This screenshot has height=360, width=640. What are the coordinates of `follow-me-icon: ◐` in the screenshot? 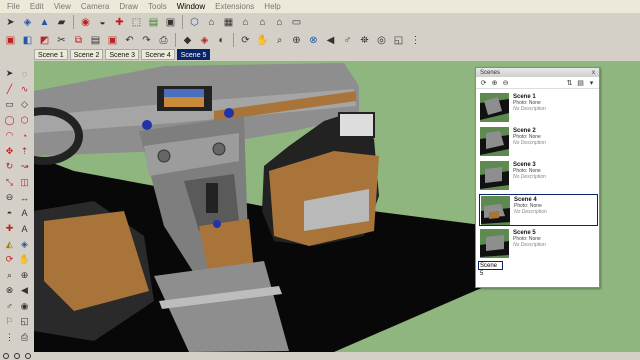 It's located at (221, 40).